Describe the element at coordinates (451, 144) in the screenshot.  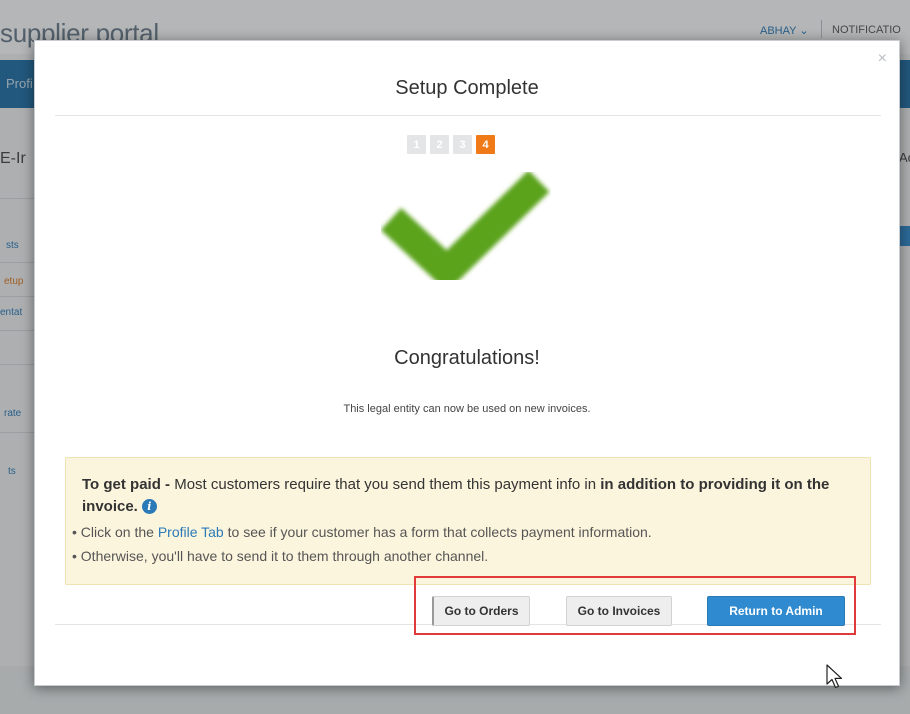
I see `step-indicator: 1 2 3 4` at that location.